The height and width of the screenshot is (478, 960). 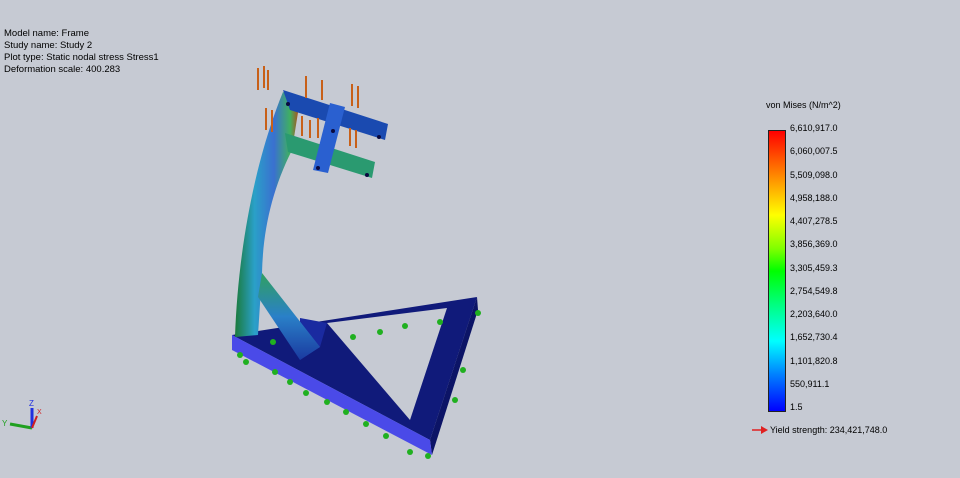 What do you see at coordinates (5, 423) in the screenshot?
I see `triad-y-label: Y` at bounding box center [5, 423].